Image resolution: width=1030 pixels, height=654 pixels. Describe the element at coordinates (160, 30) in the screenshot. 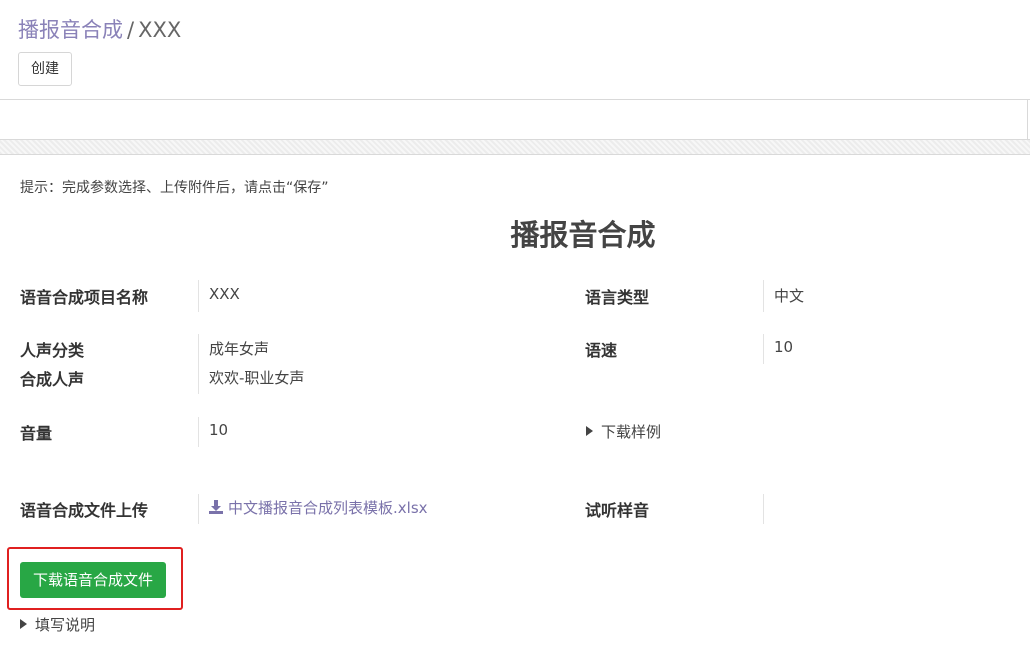

I see `breadcrumb-current: XXX` at that location.